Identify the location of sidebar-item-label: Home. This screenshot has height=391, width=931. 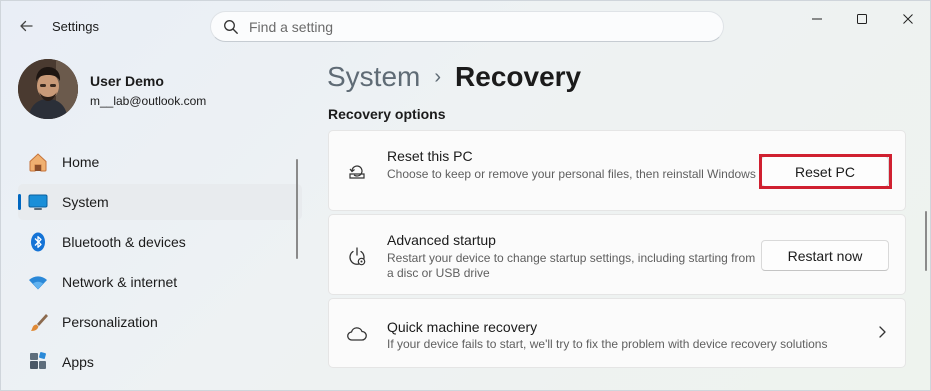
(81, 162).